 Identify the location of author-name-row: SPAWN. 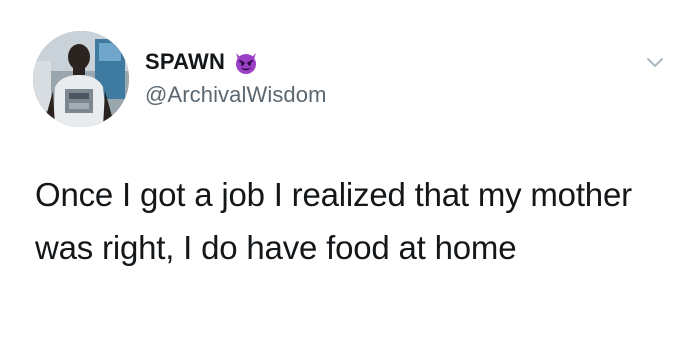
(202, 62).